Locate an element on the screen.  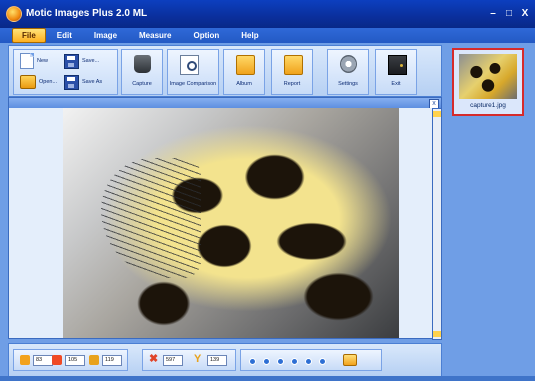
thumbnail-label: capture1.jpg is located at coordinates (488, 105).